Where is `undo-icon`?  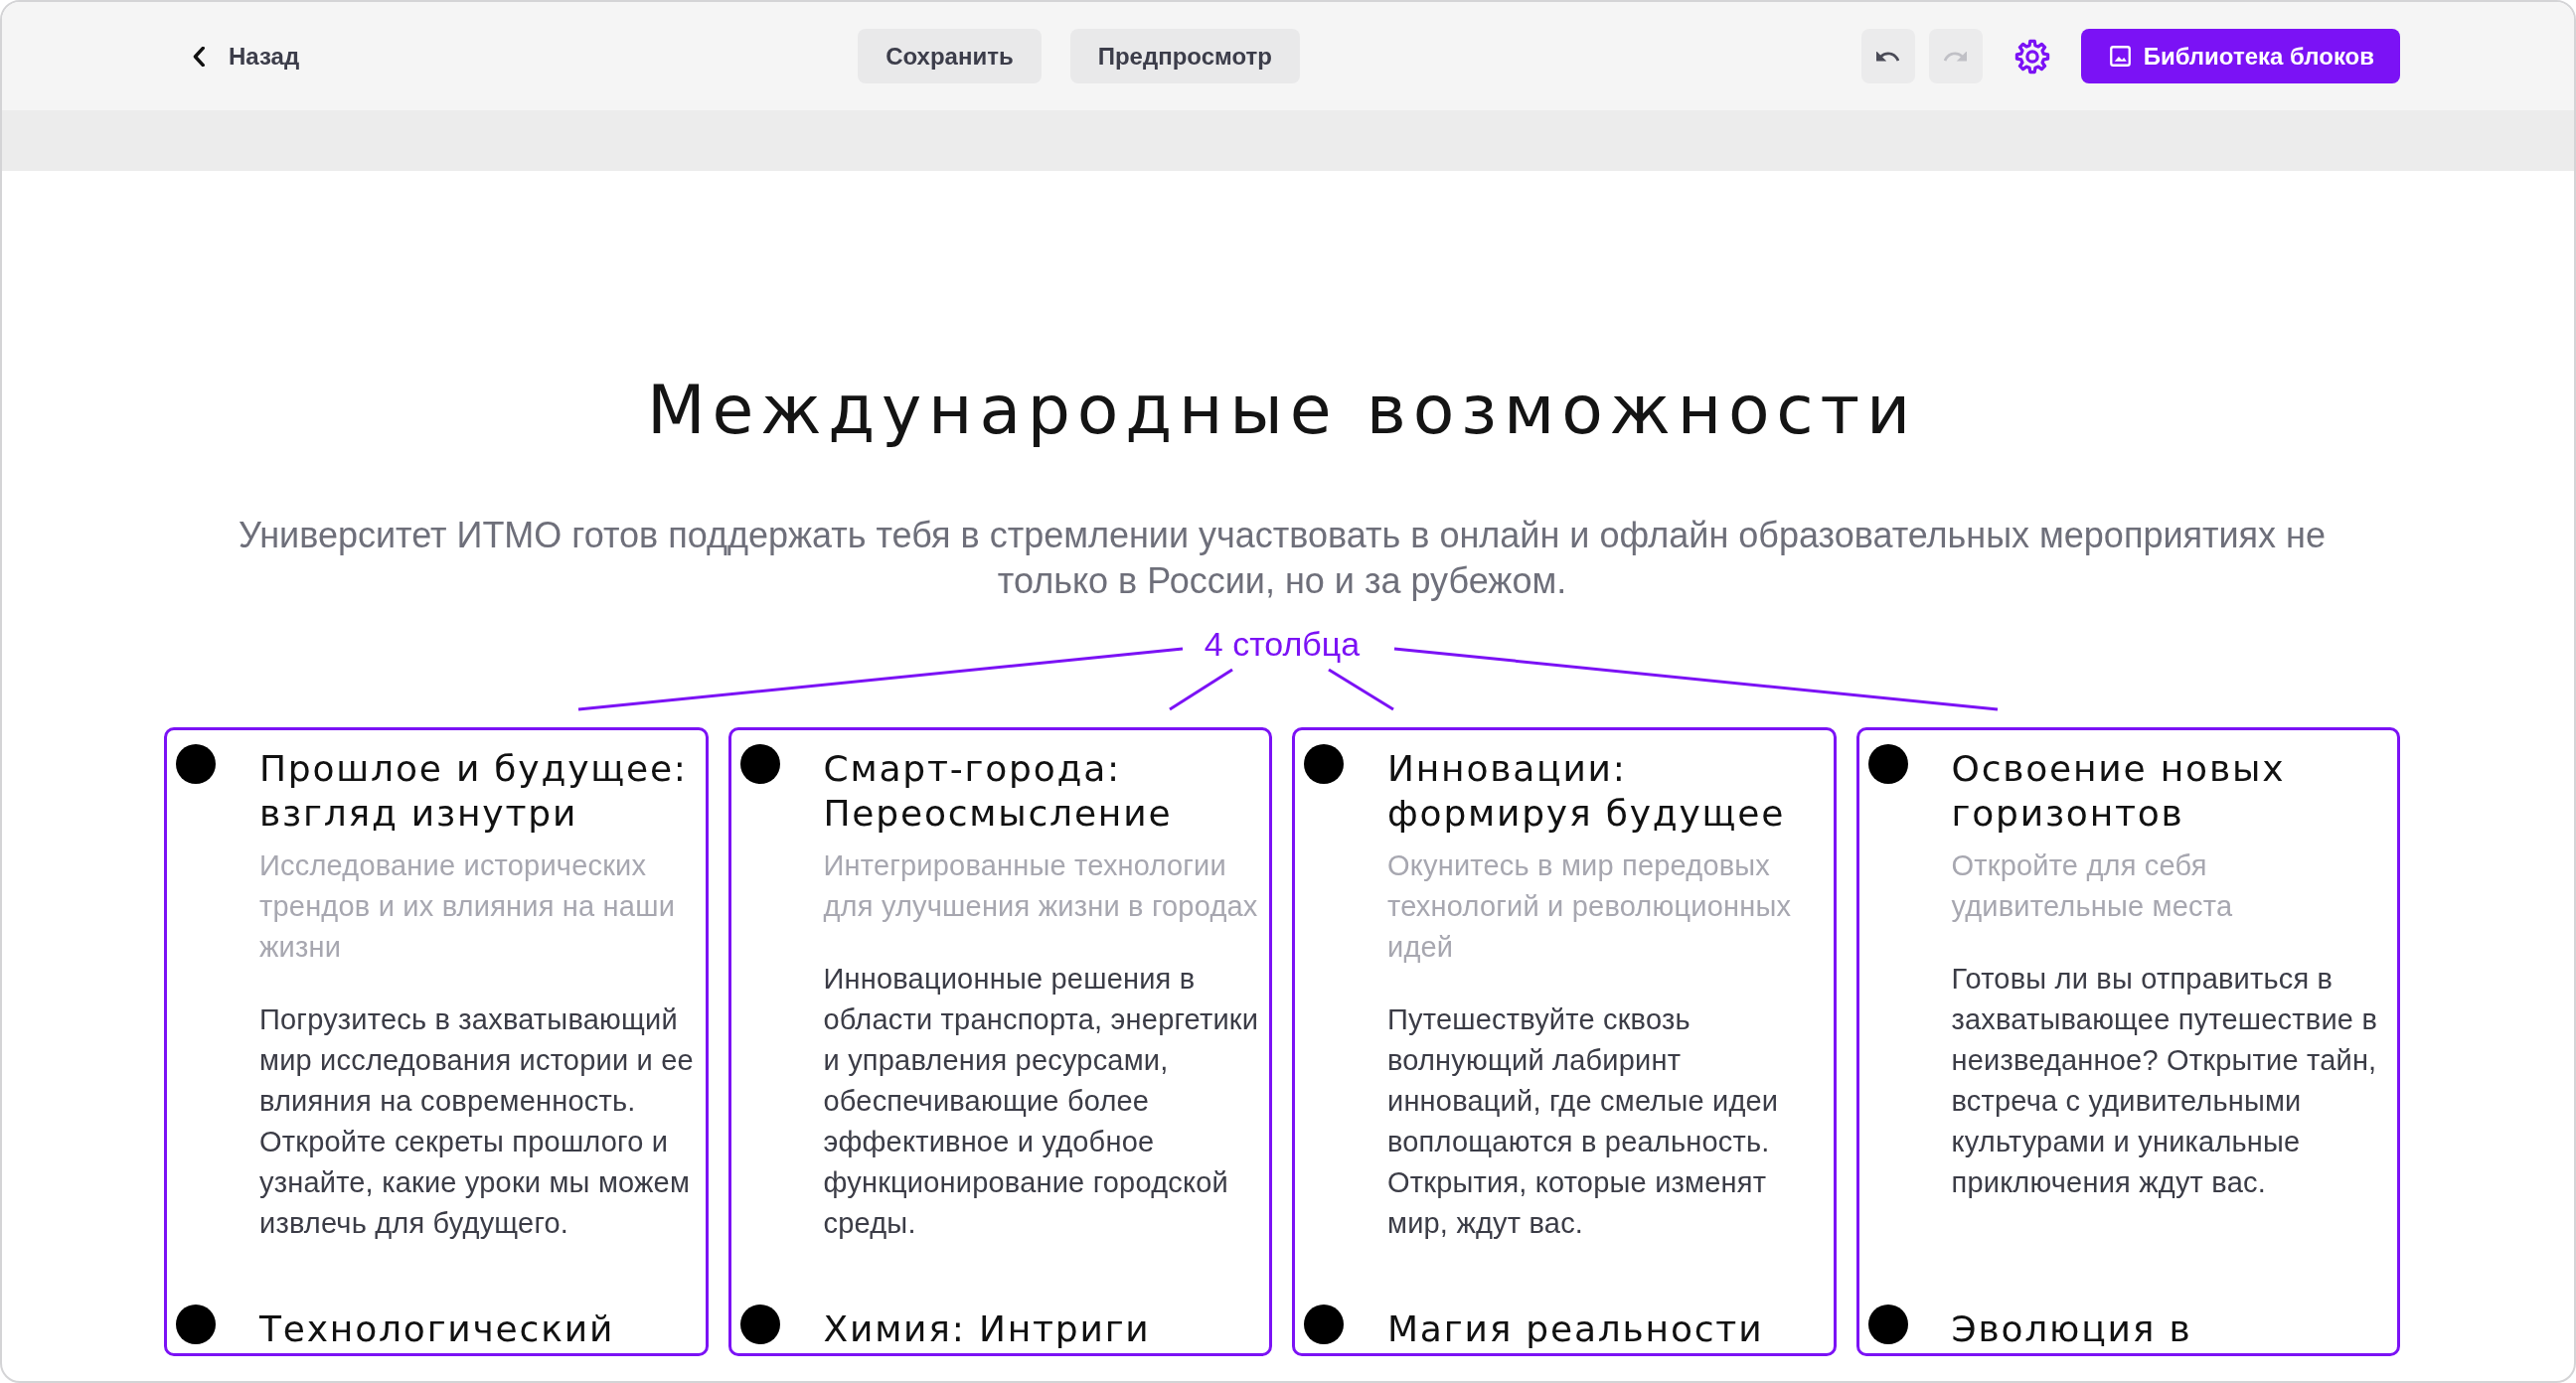
undo-icon is located at coordinates (1888, 57).